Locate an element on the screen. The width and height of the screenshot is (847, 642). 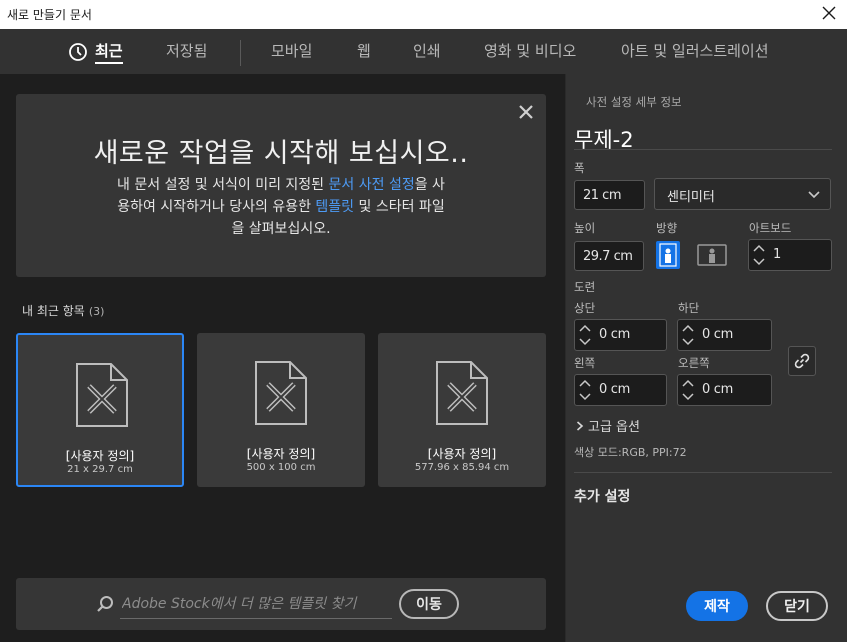
stock-search-bar: 이동 is located at coordinates (281, 604).